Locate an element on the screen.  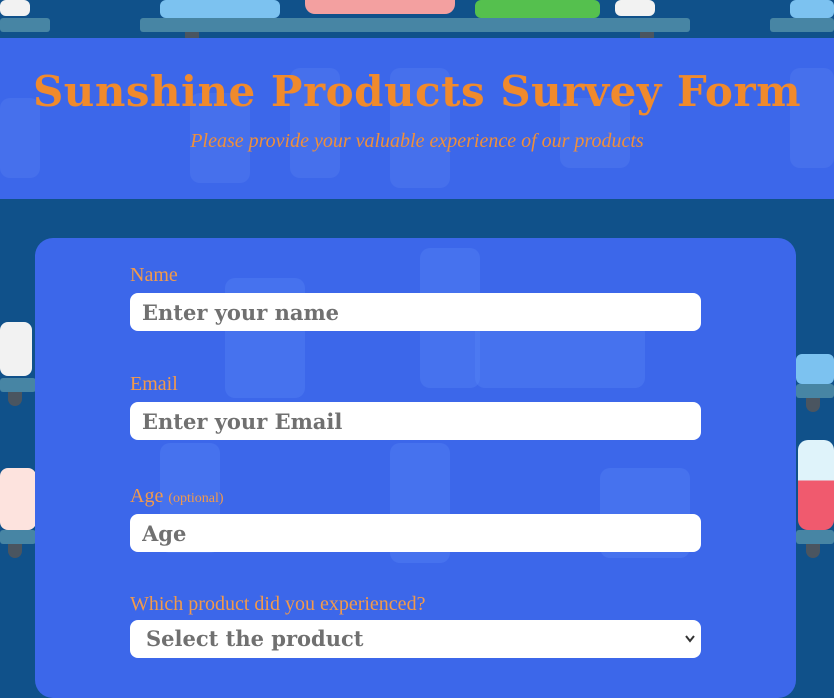
name-input is located at coordinates (415, 312).